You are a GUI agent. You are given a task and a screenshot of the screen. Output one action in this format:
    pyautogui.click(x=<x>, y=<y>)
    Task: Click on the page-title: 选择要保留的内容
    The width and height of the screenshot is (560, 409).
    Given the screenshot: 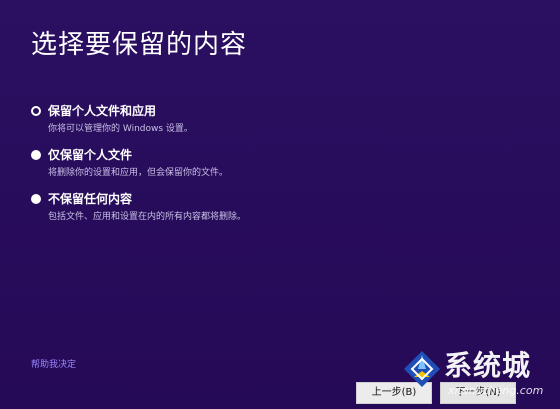 What is the action you would take?
    pyautogui.click(x=139, y=45)
    